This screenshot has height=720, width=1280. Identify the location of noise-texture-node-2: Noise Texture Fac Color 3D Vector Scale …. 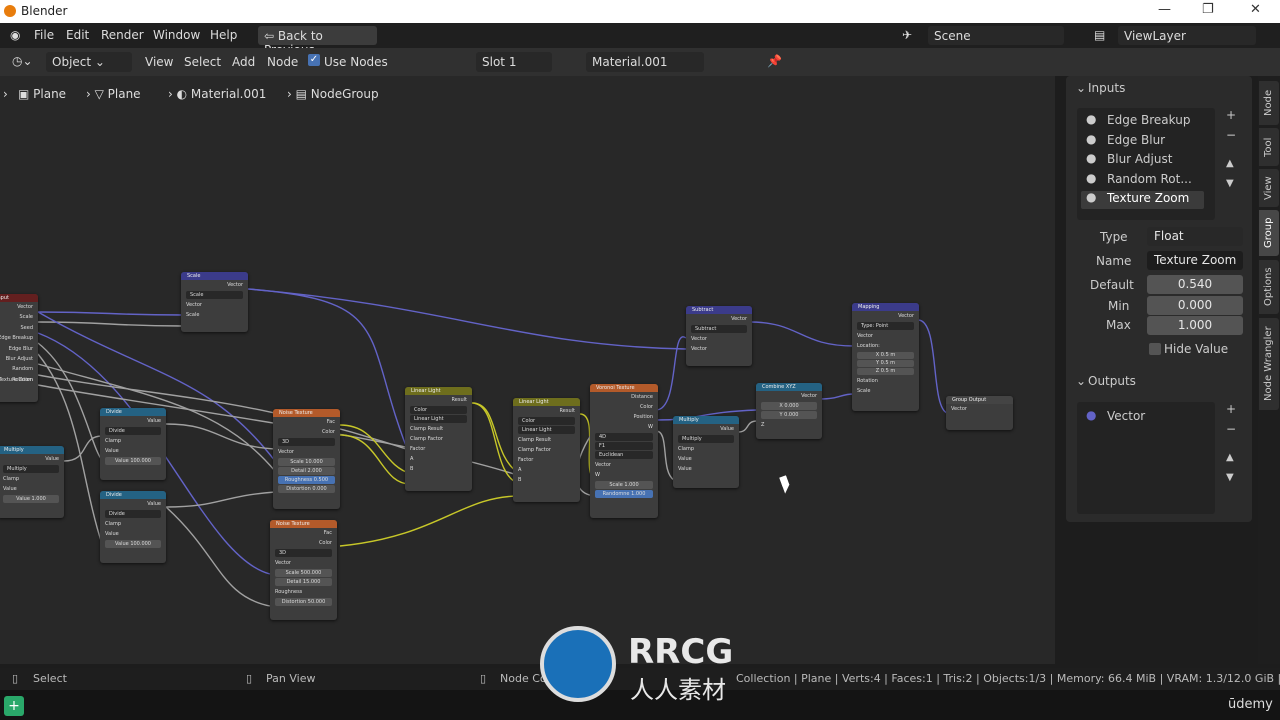
(303, 570).